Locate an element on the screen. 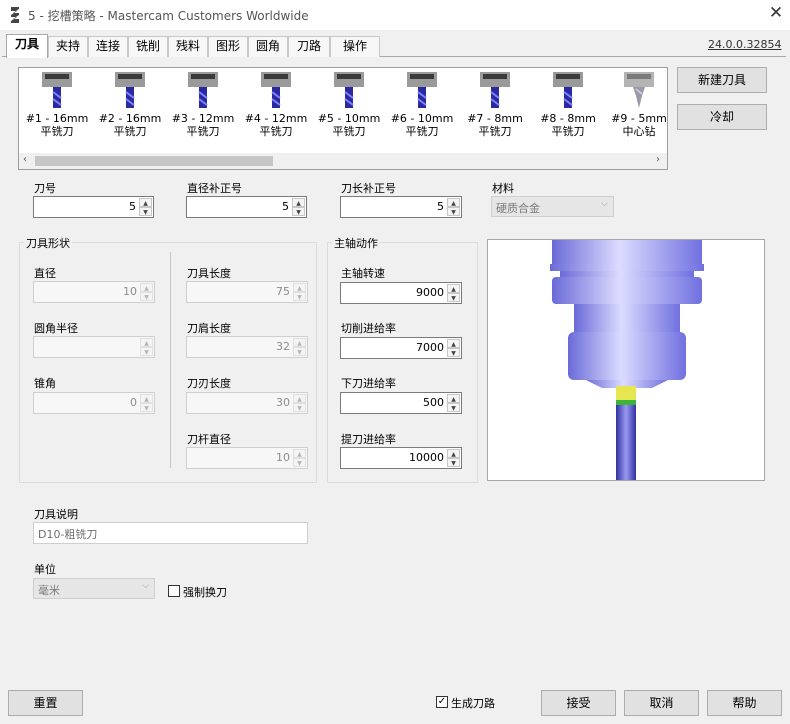  force-tool-change-label: 强制换刀 is located at coordinates (205, 592).